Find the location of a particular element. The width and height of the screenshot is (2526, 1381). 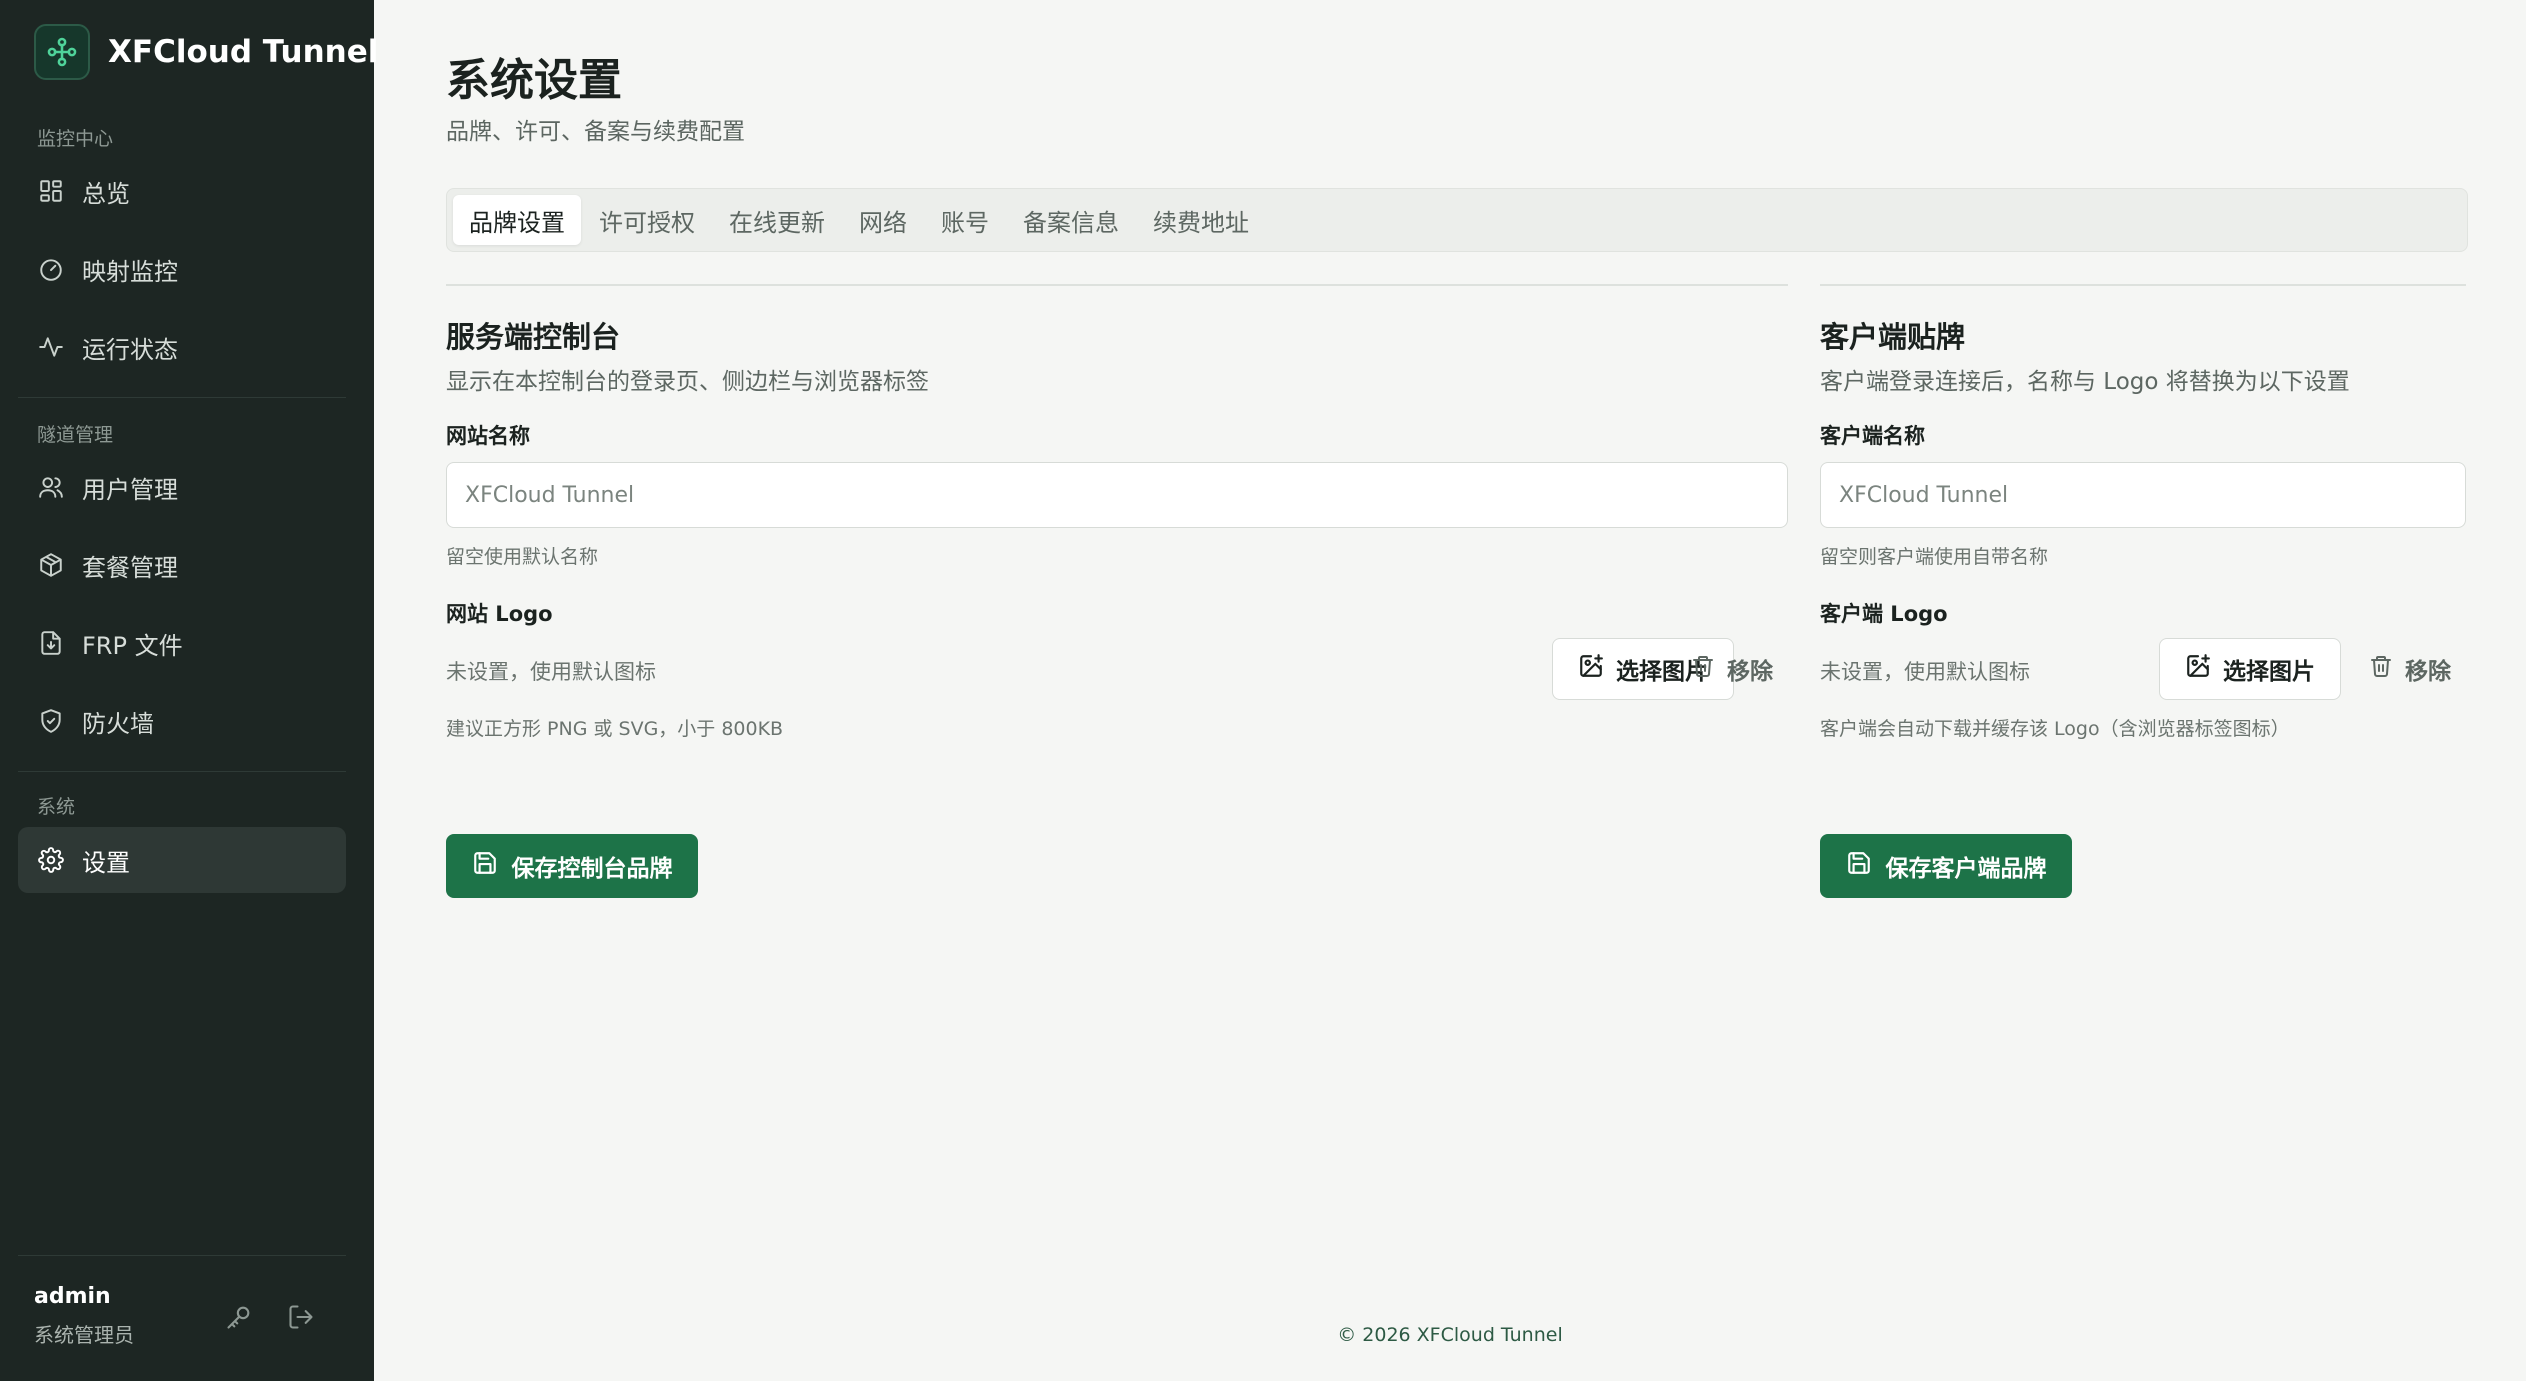

sidebar-item-label: 防火墙 is located at coordinates (118, 723).